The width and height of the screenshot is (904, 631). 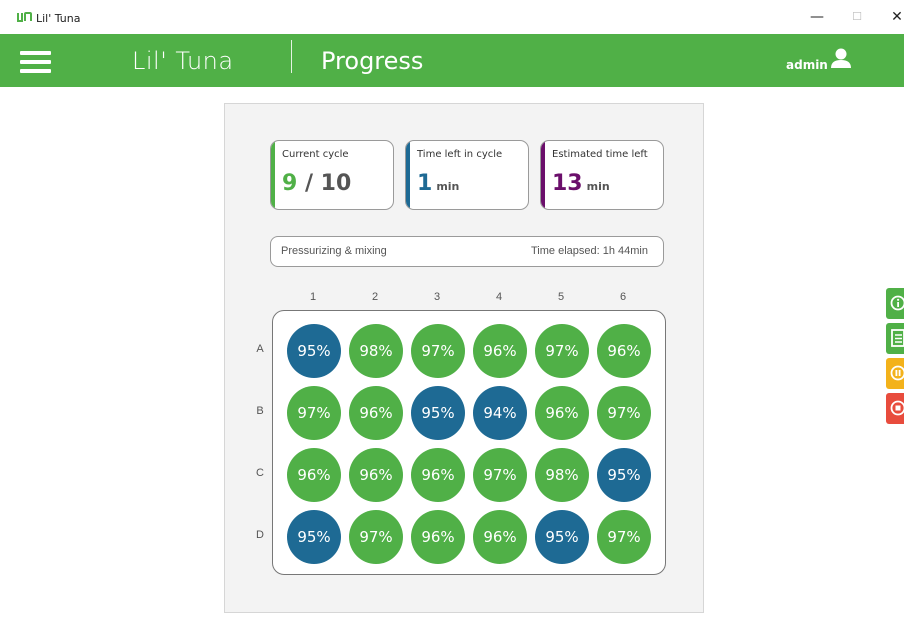 What do you see at coordinates (893, 17) in the screenshot?
I see `close-button: ✕` at bounding box center [893, 17].